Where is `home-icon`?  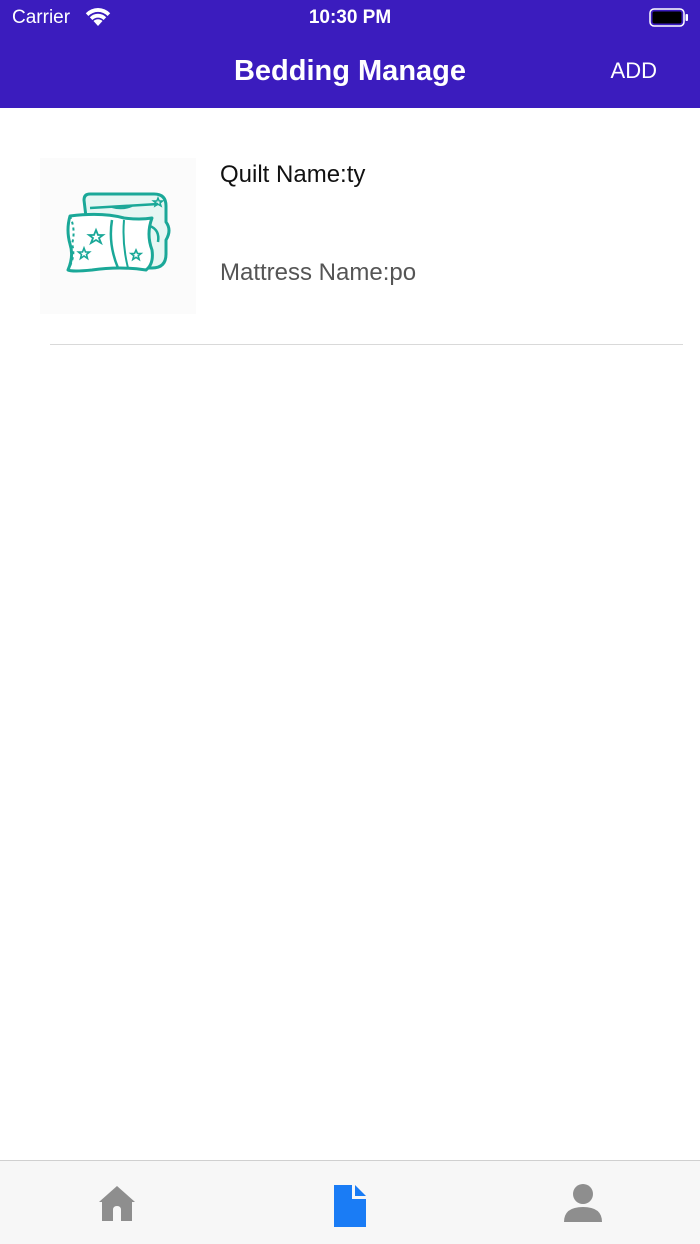 home-icon is located at coordinates (116, 1203).